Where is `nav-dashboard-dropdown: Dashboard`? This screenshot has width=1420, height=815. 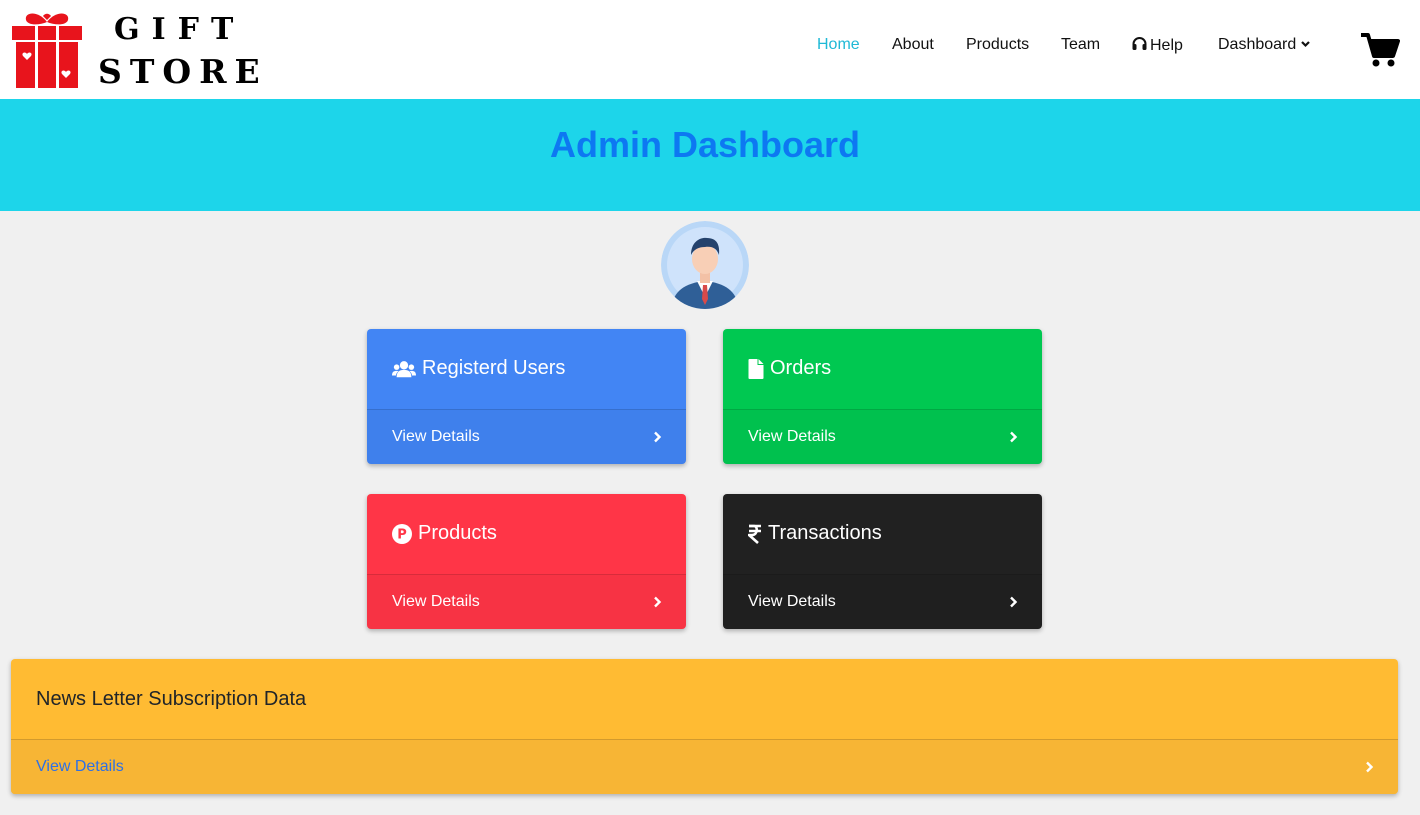 nav-dashboard-dropdown: Dashboard is located at coordinates (1264, 45).